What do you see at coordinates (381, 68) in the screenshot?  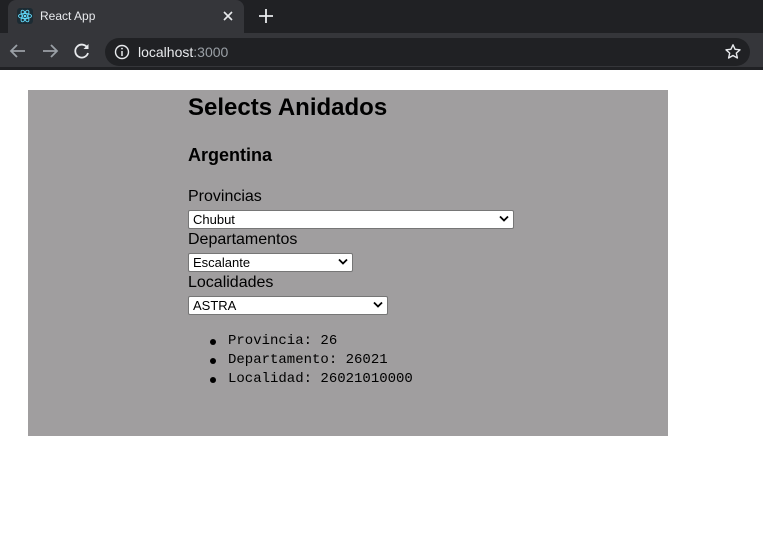 I see `toolbar-divider` at bounding box center [381, 68].